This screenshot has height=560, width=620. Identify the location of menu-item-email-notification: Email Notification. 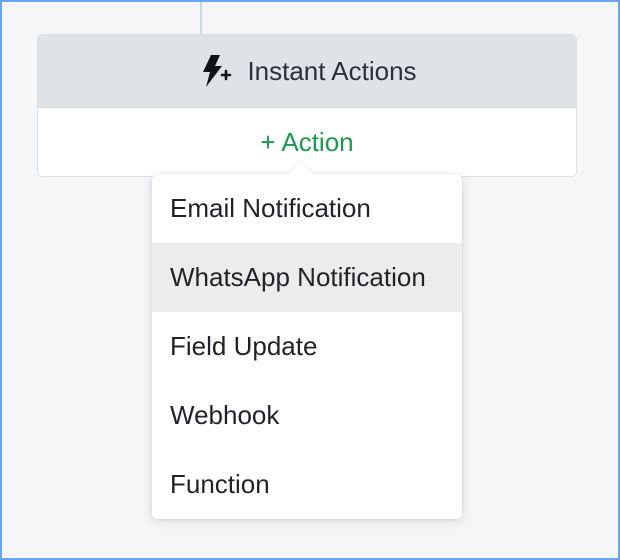
(307, 208).